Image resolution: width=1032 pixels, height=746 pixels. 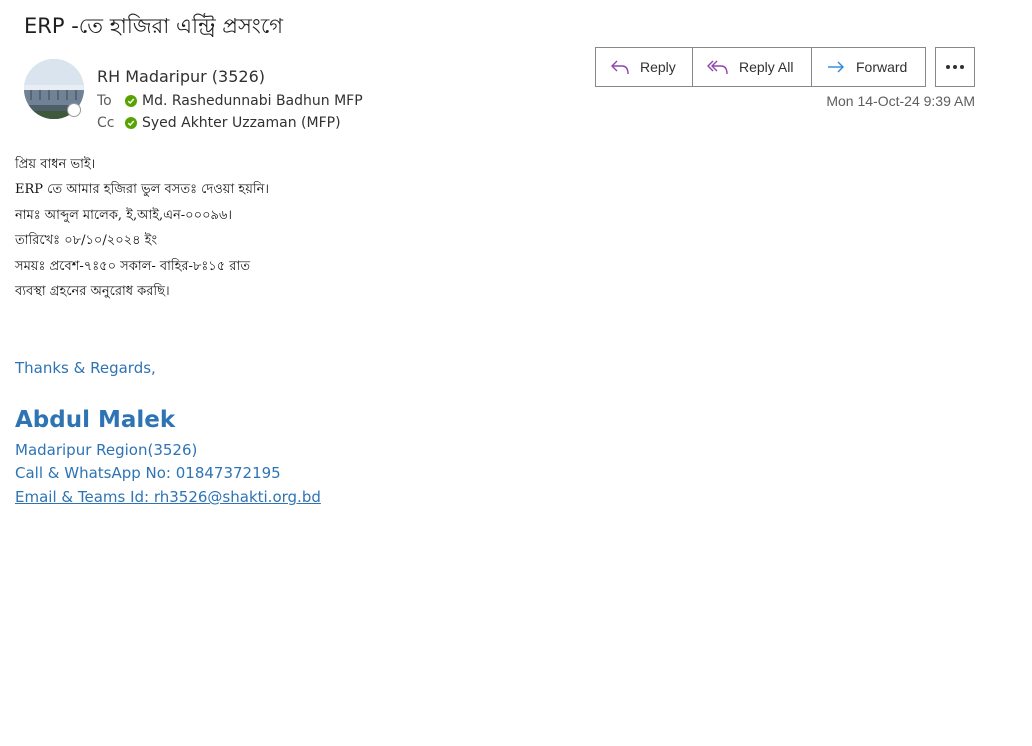 I want to click on cc-row: Cc Syed Akhter Uzzaman (MFP), so click(x=219, y=123).